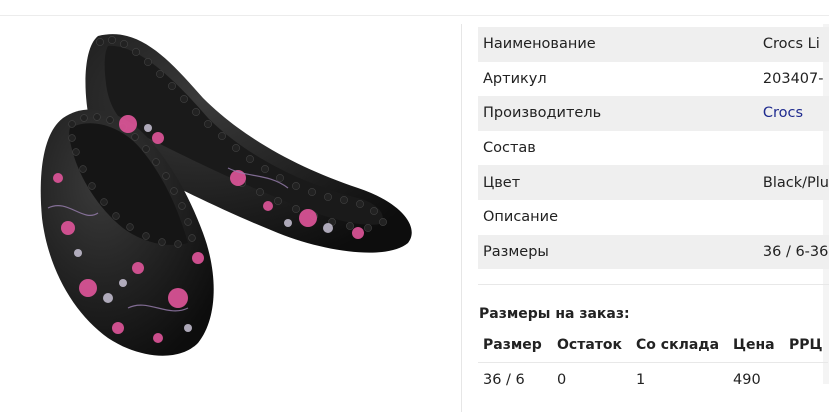 Image resolution: width=829 pixels, height=412 pixels. Describe the element at coordinates (793, 78) in the screenshot. I see `spec-value: 203407-` at that location.